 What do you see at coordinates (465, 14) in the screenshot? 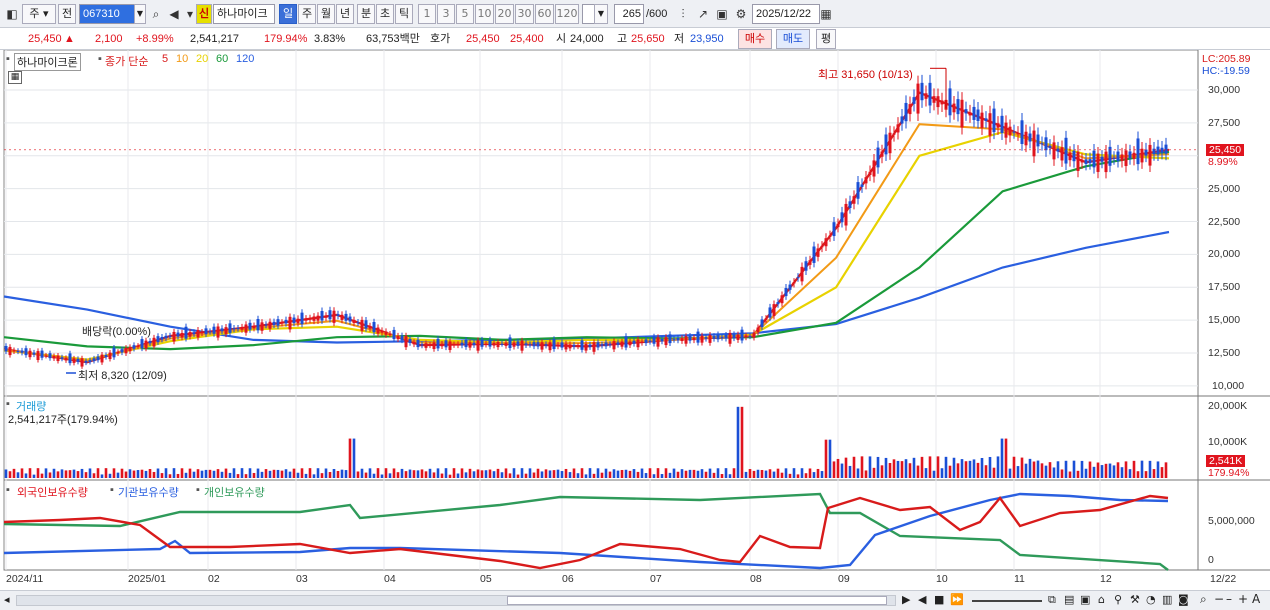
I see `interval-5-button: 5` at bounding box center [465, 14].